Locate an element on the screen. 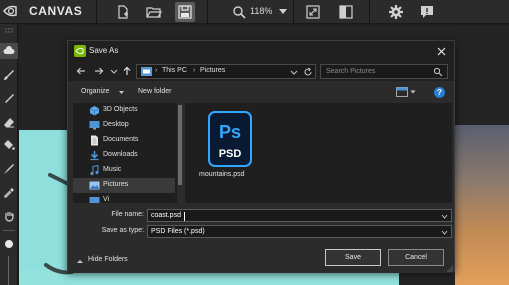 This screenshot has width=509, height=285. hand-icon is located at coordinates (9, 216).